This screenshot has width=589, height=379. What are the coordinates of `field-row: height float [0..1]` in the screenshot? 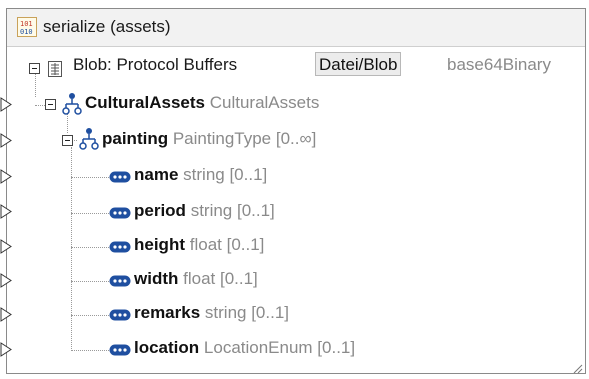 It's located at (199, 245).